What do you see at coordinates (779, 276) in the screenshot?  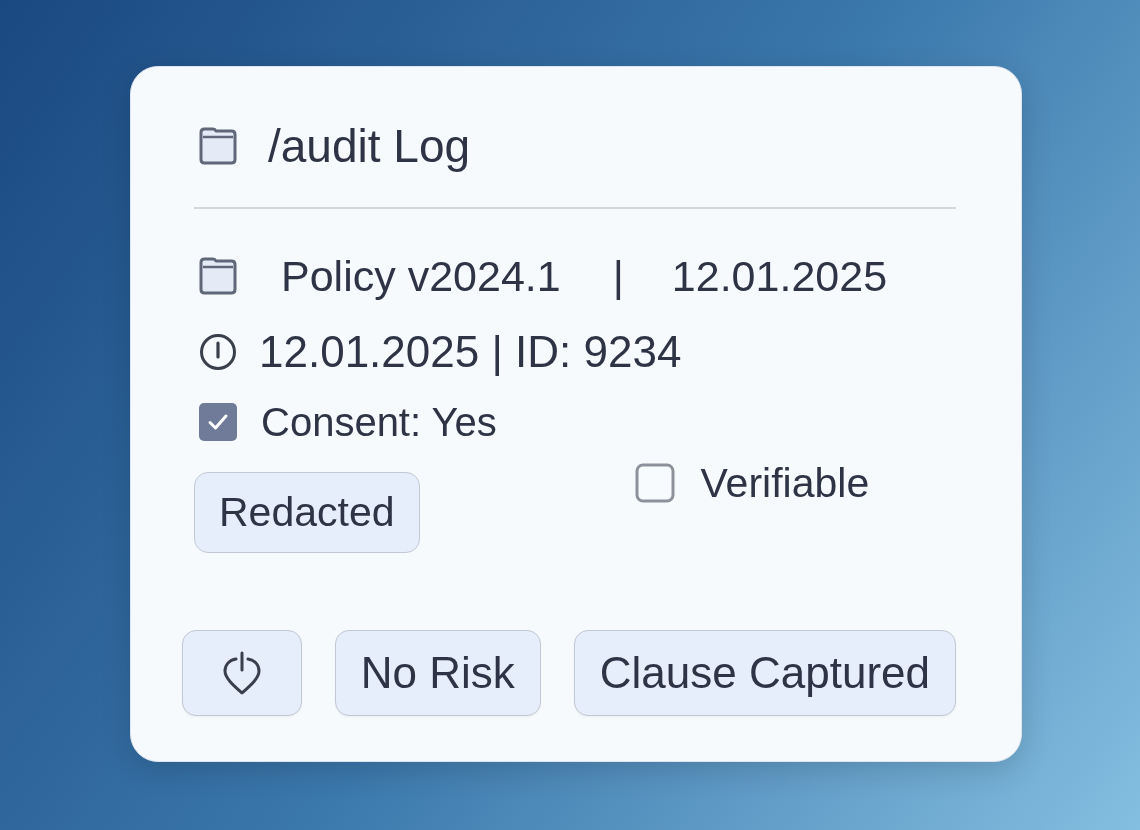 I see `policy-date: 12.01.2025` at bounding box center [779, 276].